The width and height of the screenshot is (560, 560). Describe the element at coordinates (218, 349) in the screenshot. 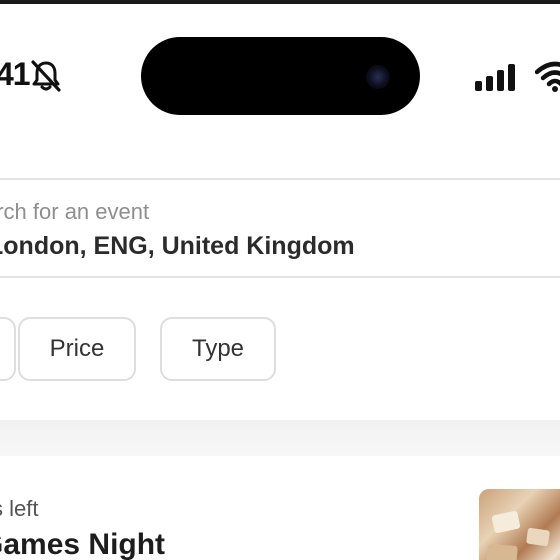

I see `filter-chip-type: Type` at that location.